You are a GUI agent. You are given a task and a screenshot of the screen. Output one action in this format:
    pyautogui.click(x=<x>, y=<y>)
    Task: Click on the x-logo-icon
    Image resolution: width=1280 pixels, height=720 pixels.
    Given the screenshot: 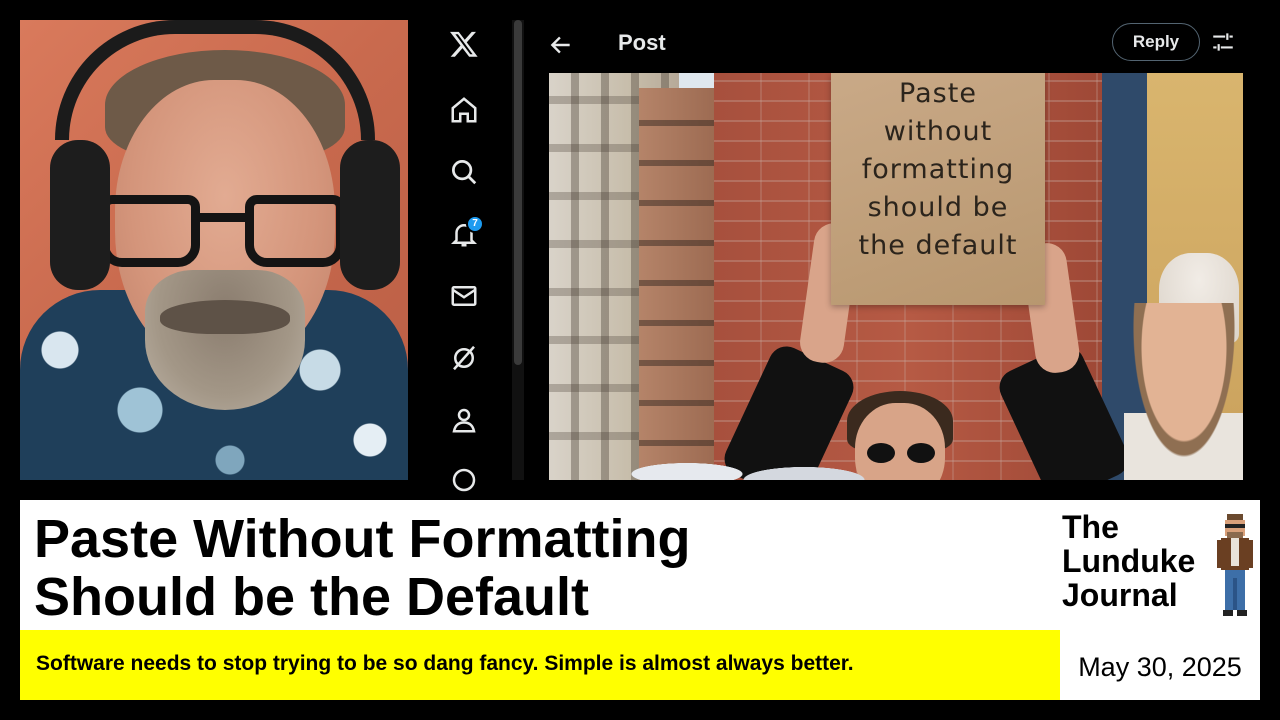 What is the action you would take?
    pyautogui.click(x=464, y=44)
    